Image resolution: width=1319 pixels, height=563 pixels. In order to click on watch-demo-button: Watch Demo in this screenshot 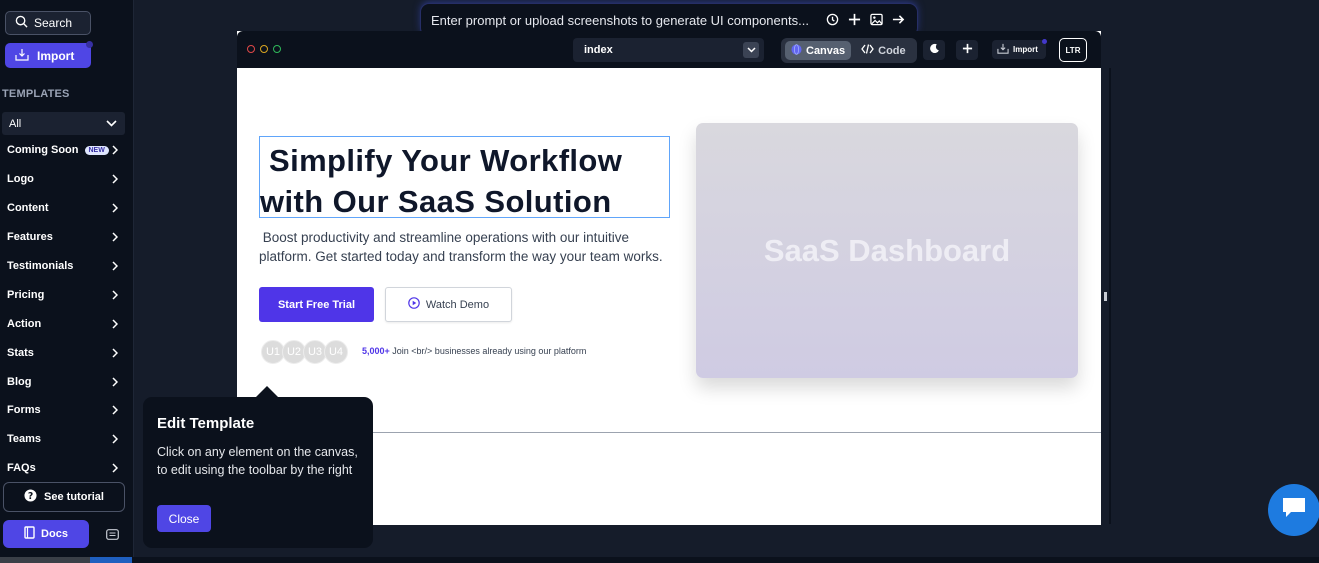, I will do `click(448, 304)`.